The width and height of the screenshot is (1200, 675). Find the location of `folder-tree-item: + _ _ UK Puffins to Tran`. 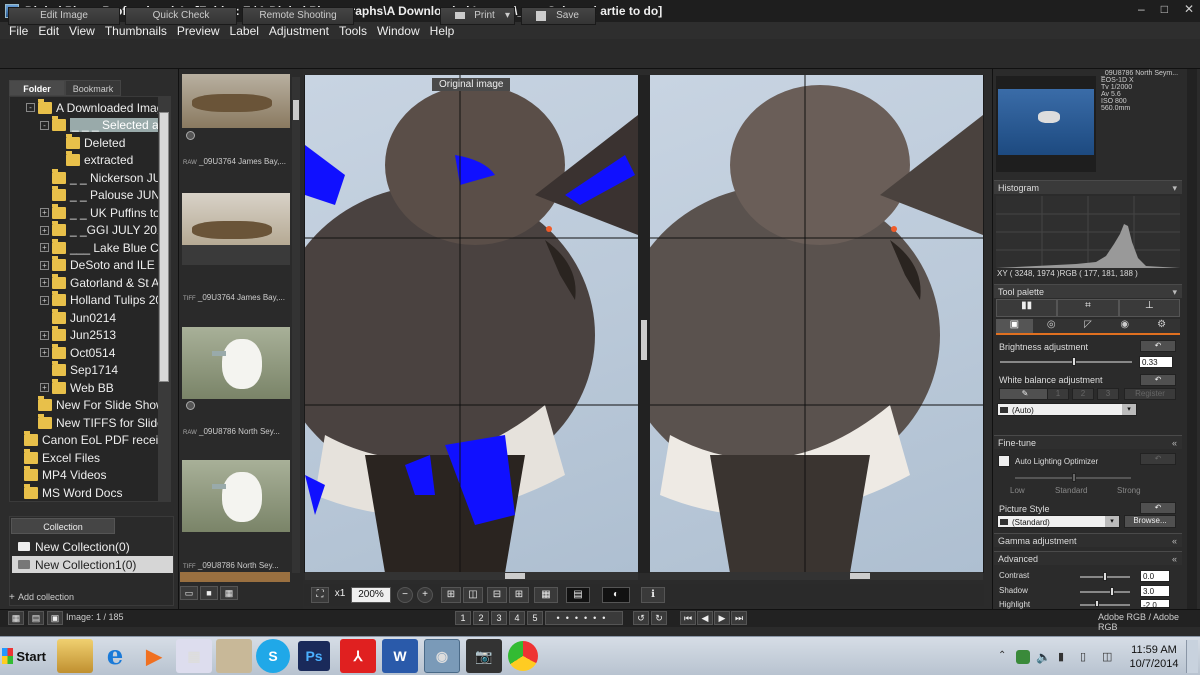

folder-tree-item: + _ _ UK Puffins to Tran is located at coordinates (105, 212).